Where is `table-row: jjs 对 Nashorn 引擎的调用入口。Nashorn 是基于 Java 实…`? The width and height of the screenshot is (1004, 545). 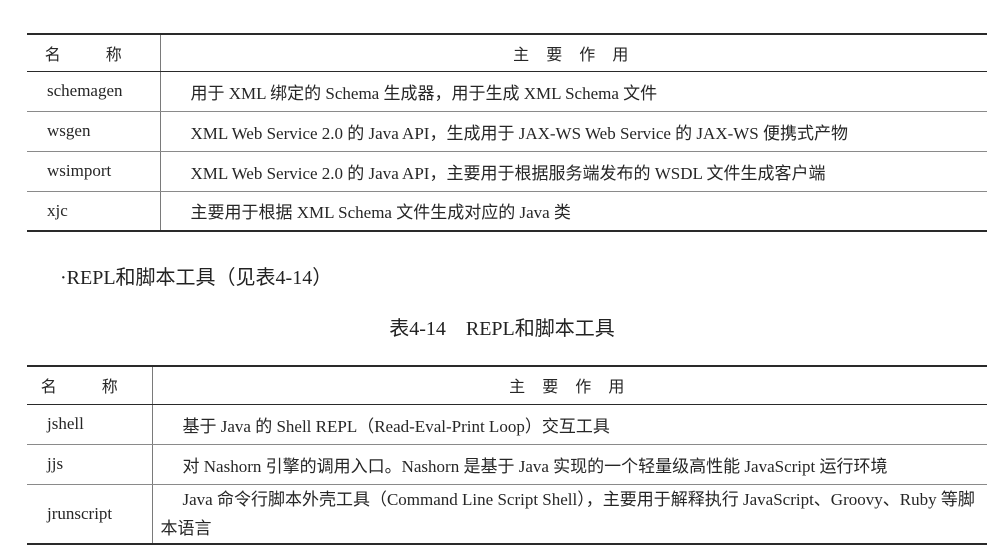
table-row: jjs 对 Nashorn 引擎的调用入口。Nashorn 是基于 Java 实… is located at coordinates (507, 464).